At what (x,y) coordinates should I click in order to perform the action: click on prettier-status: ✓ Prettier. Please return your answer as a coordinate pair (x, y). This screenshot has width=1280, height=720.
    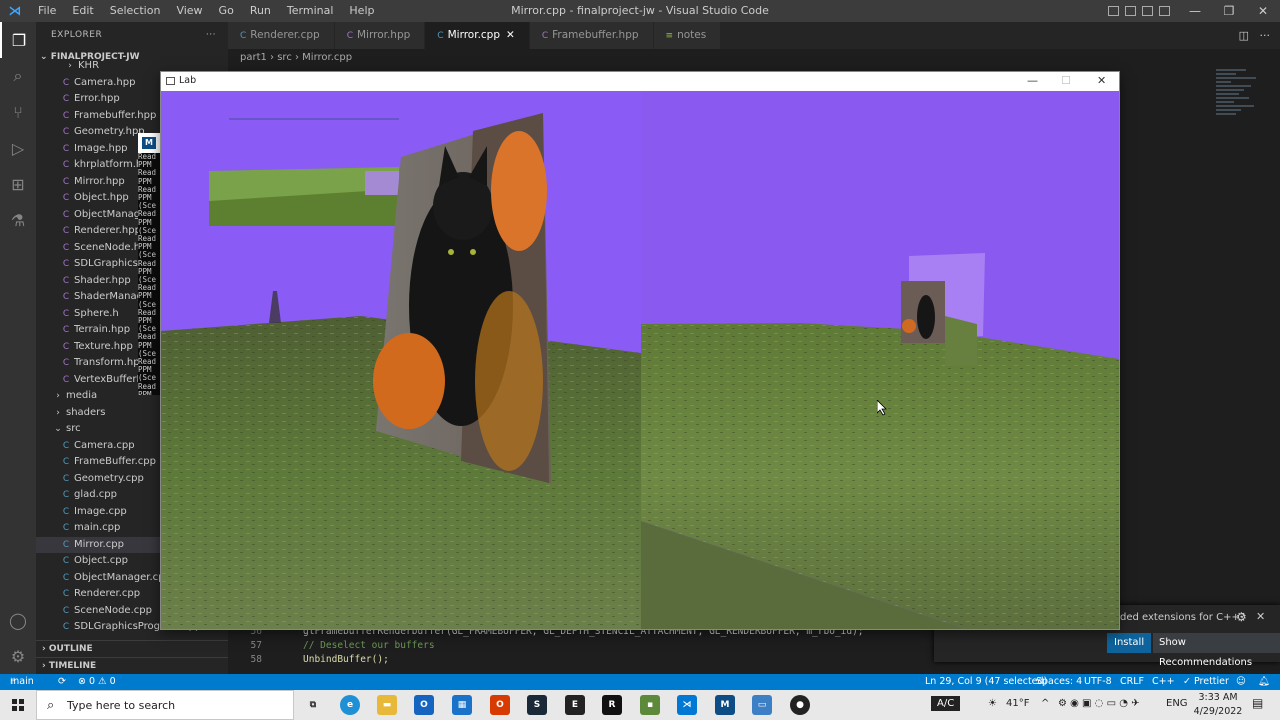
    Looking at the image, I should click on (1206, 682).